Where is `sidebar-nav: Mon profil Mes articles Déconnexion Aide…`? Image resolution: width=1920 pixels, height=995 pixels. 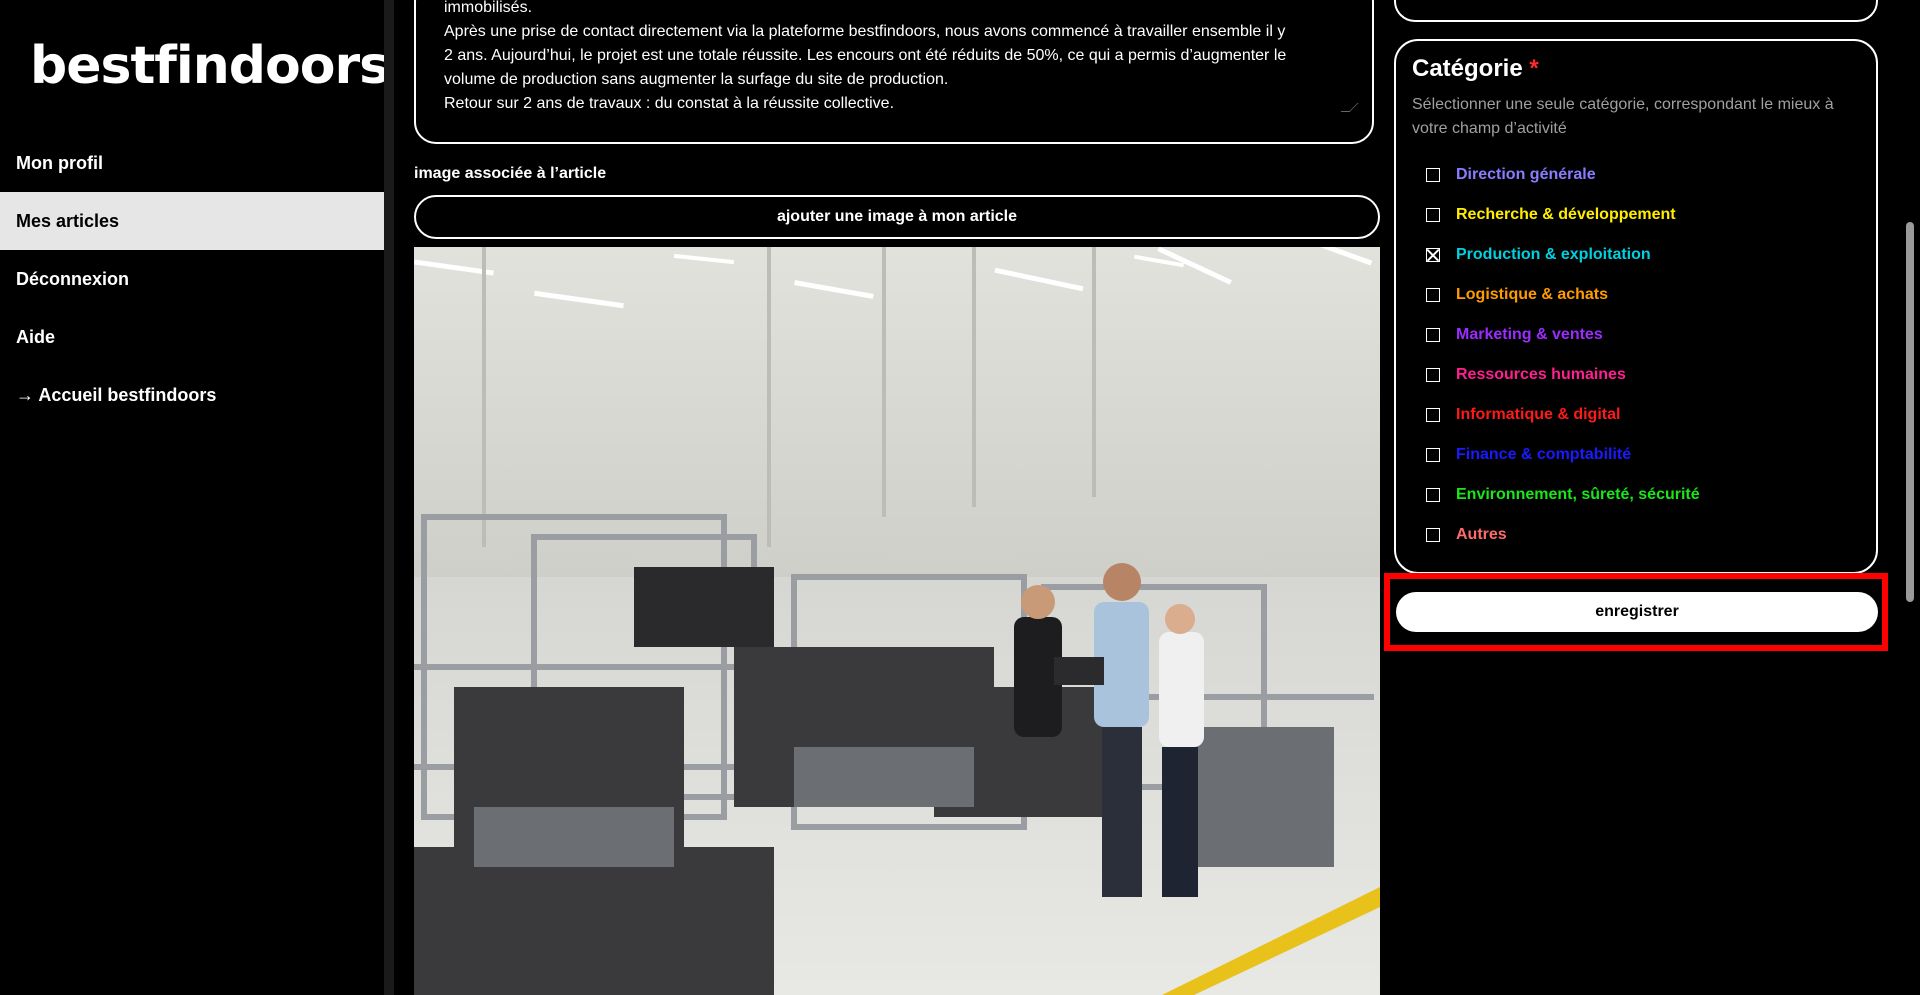
sidebar-nav: Mon profil Mes articles Déconnexion Aide… is located at coordinates (192, 279).